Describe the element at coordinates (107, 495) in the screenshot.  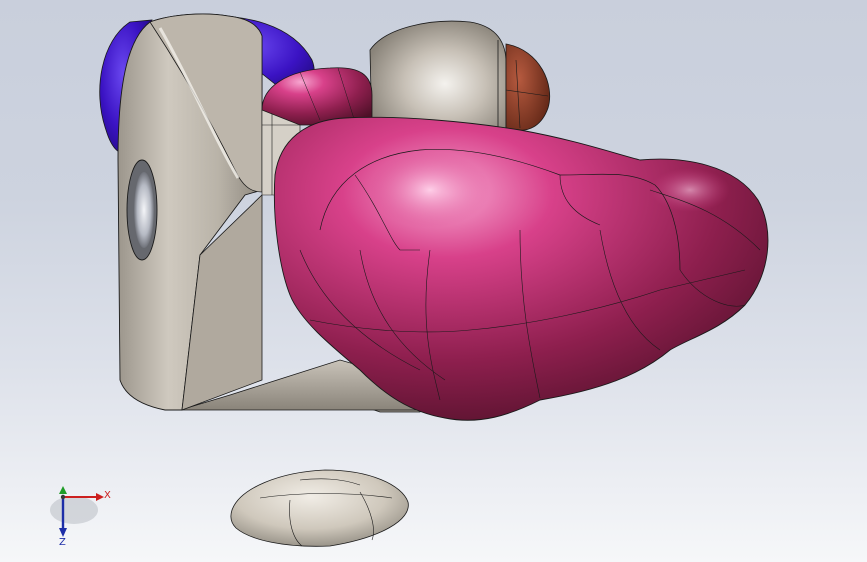
I see `x-axis-label: X` at that location.